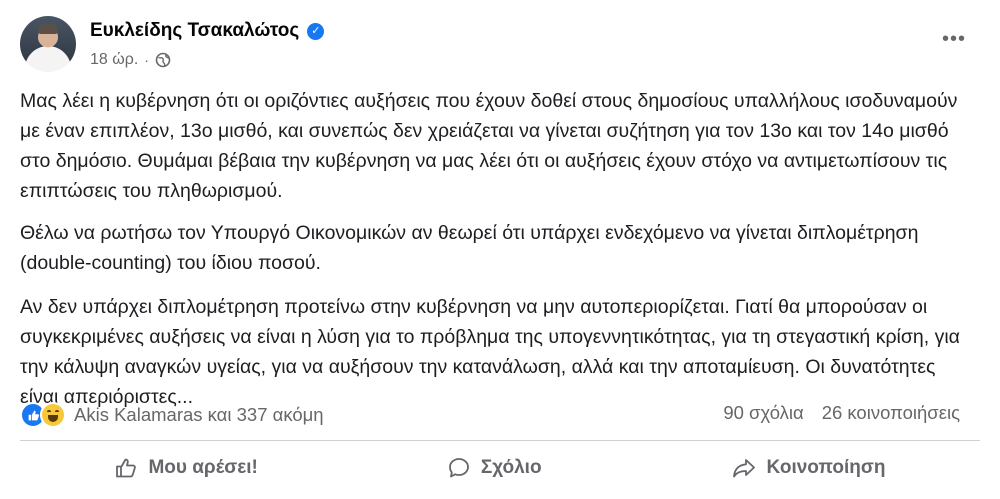 The height and width of the screenshot is (499, 1000). What do you see at coordinates (163, 60) in the screenshot?
I see `globe-icon` at bounding box center [163, 60].